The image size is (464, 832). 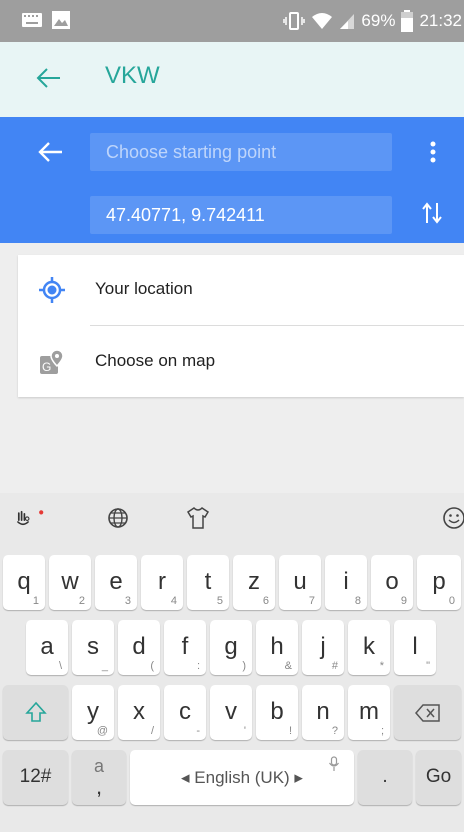 I want to click on key-char: y, so click(x=93, y=711).